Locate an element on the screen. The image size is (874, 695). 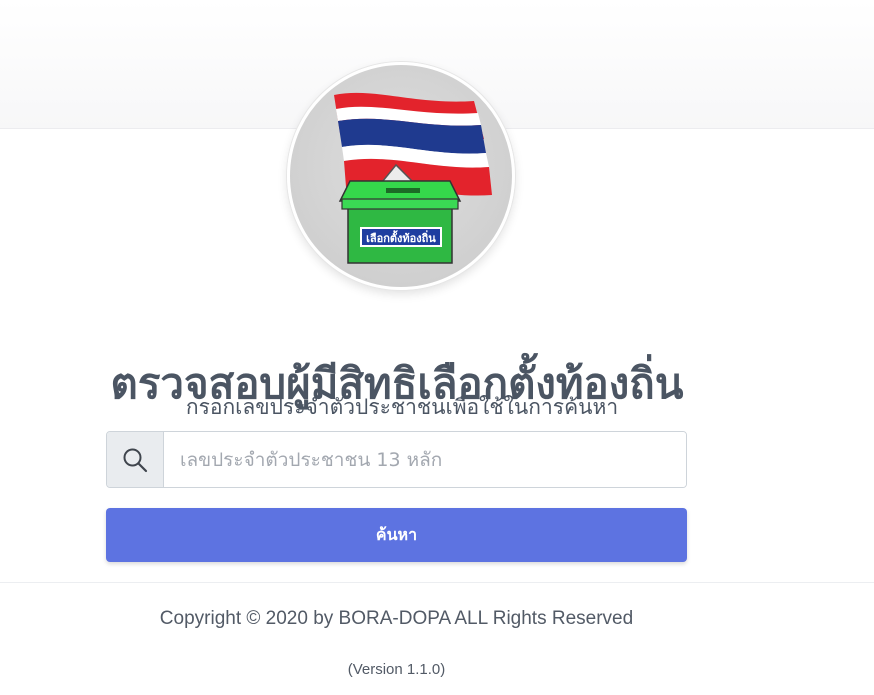
thai-flag-ballot-box-icon is located at coordinates (413, 178).